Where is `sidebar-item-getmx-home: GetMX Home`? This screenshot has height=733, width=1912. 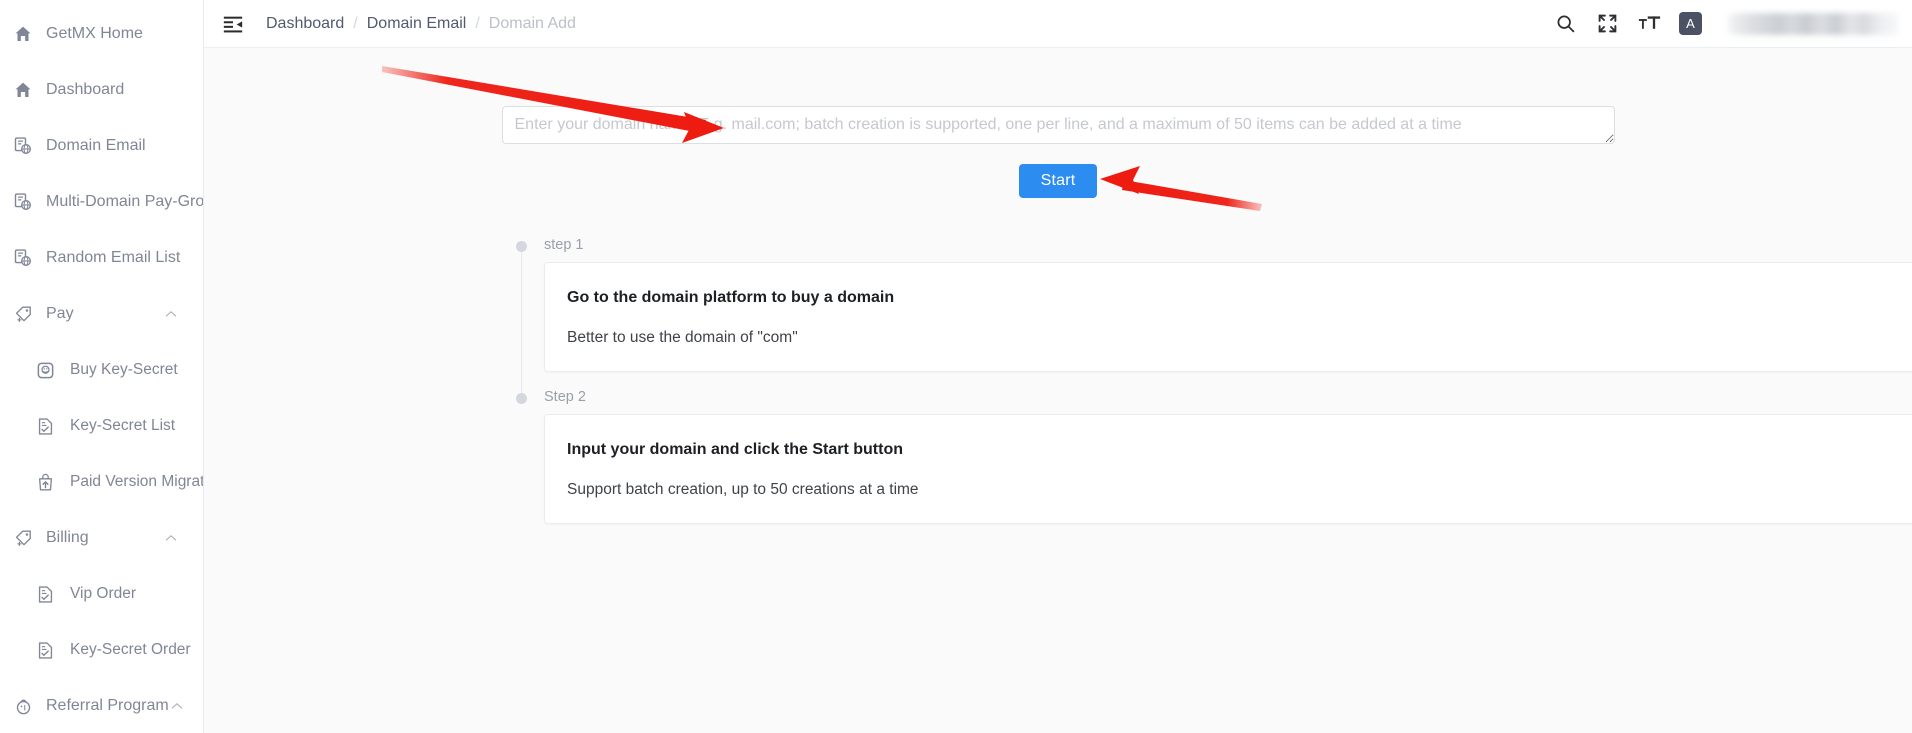 sidebar-item-getmx-home: GetMX Home is located at coordinates (101, 34).